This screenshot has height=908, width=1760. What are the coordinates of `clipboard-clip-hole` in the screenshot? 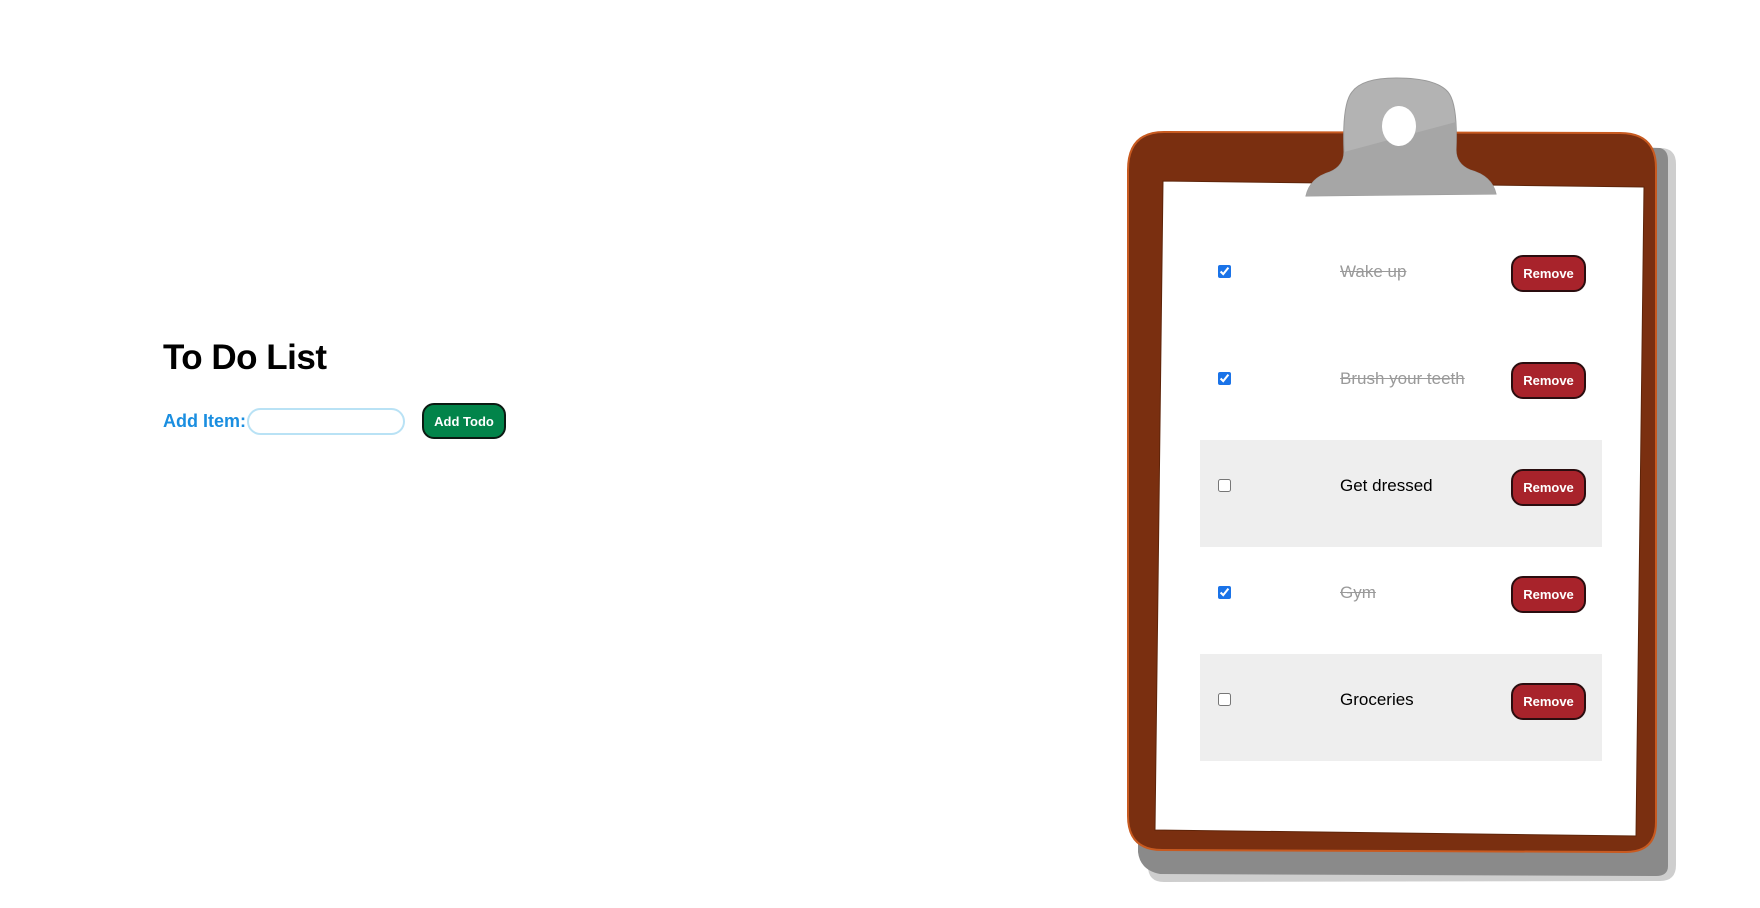 It's located at (1399, 126).